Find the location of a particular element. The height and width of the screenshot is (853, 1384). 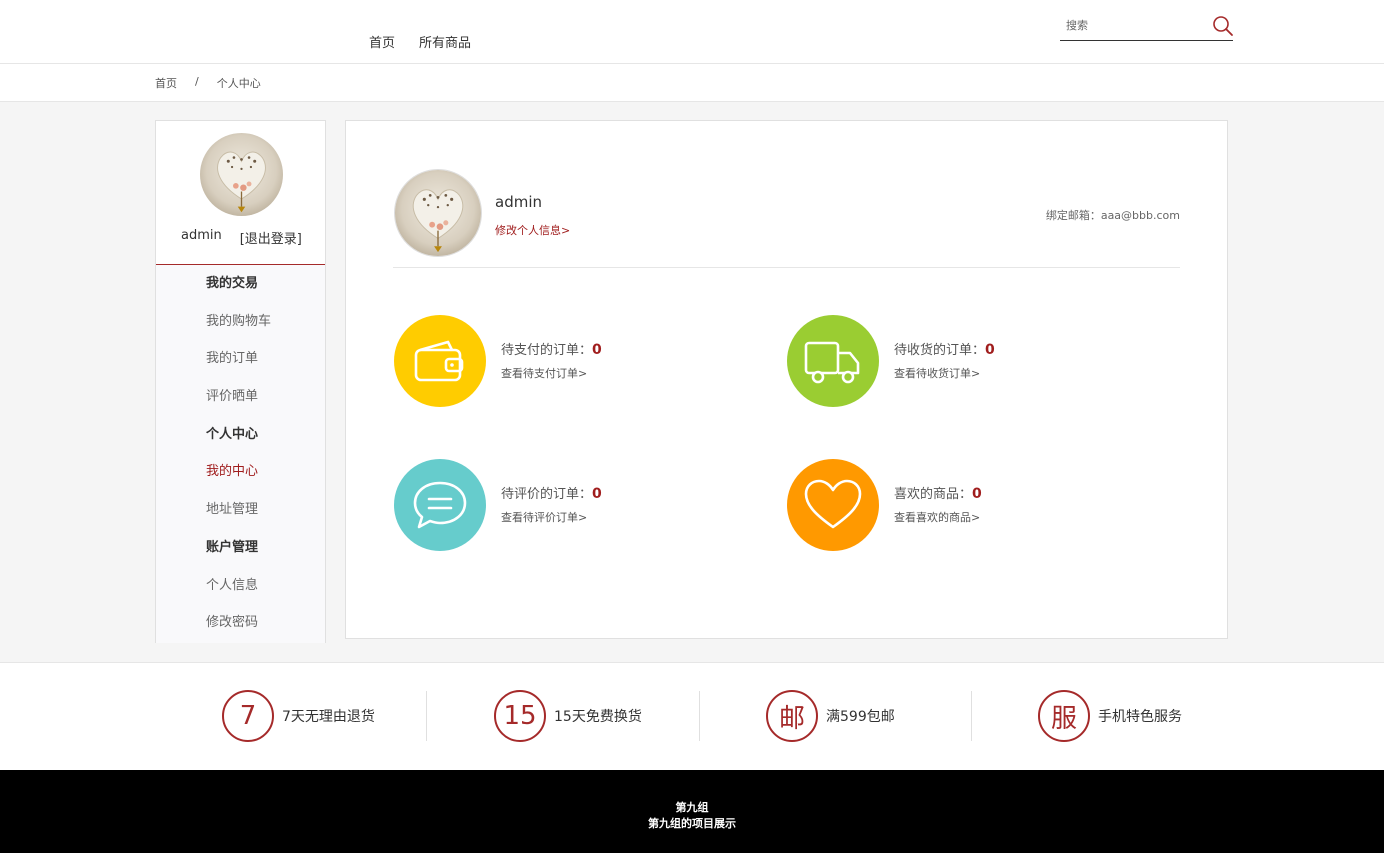

profile-divider is located at coordinates (786, 267).